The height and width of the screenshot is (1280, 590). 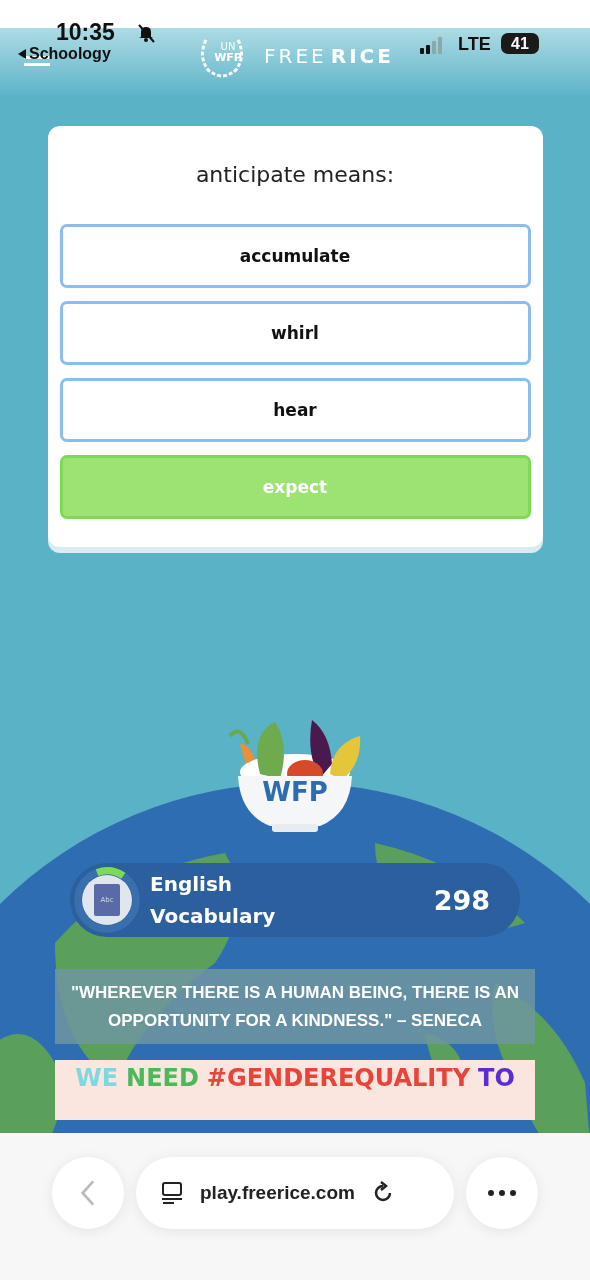 What do you see at coordinates (295, 174) in the screenshot?
I see `question-text: anticipate means:` at bounding box center [295, 174].